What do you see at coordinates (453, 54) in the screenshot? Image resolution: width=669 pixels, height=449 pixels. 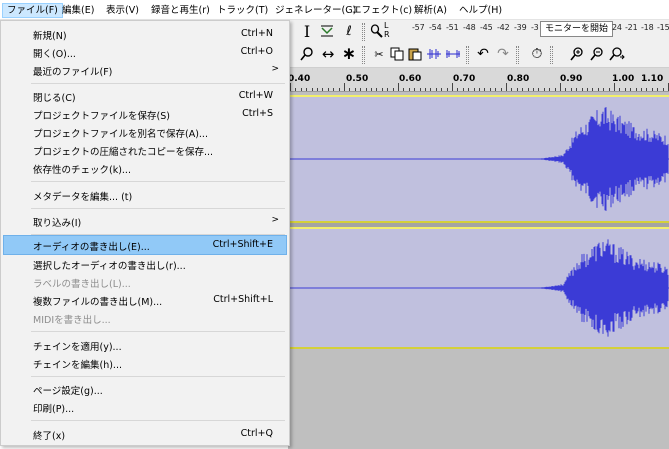 I see `silence-audio-icon` at bounding box center [453, 54].